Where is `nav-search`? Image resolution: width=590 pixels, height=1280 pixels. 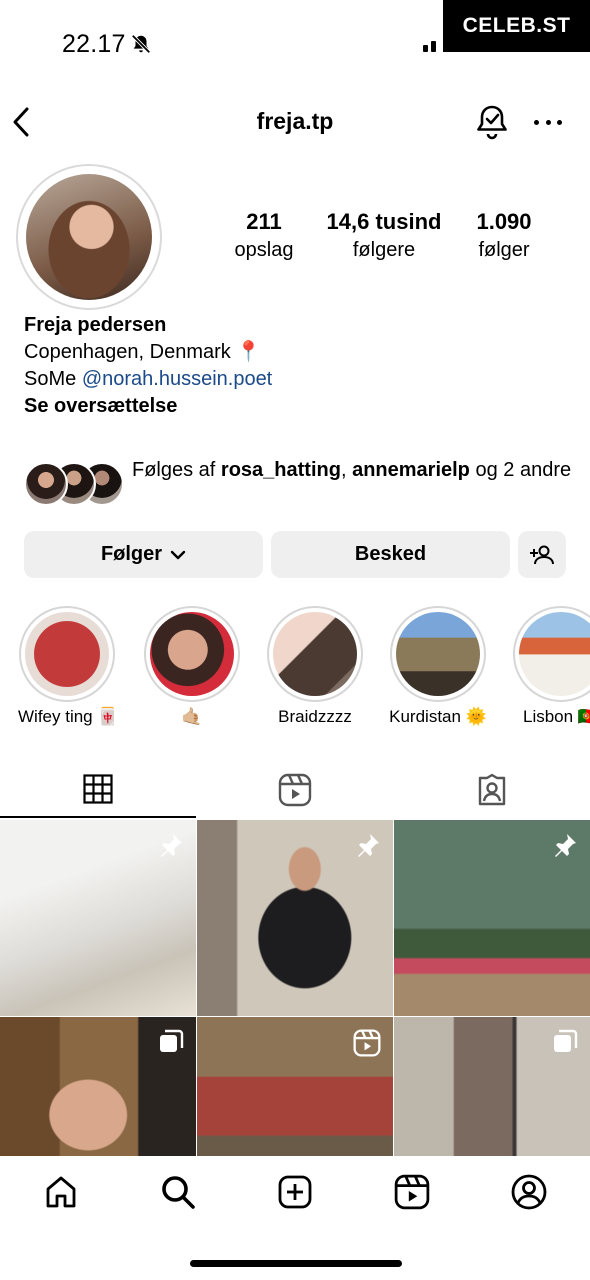
nav-search is located at coordinates (178, 1192).